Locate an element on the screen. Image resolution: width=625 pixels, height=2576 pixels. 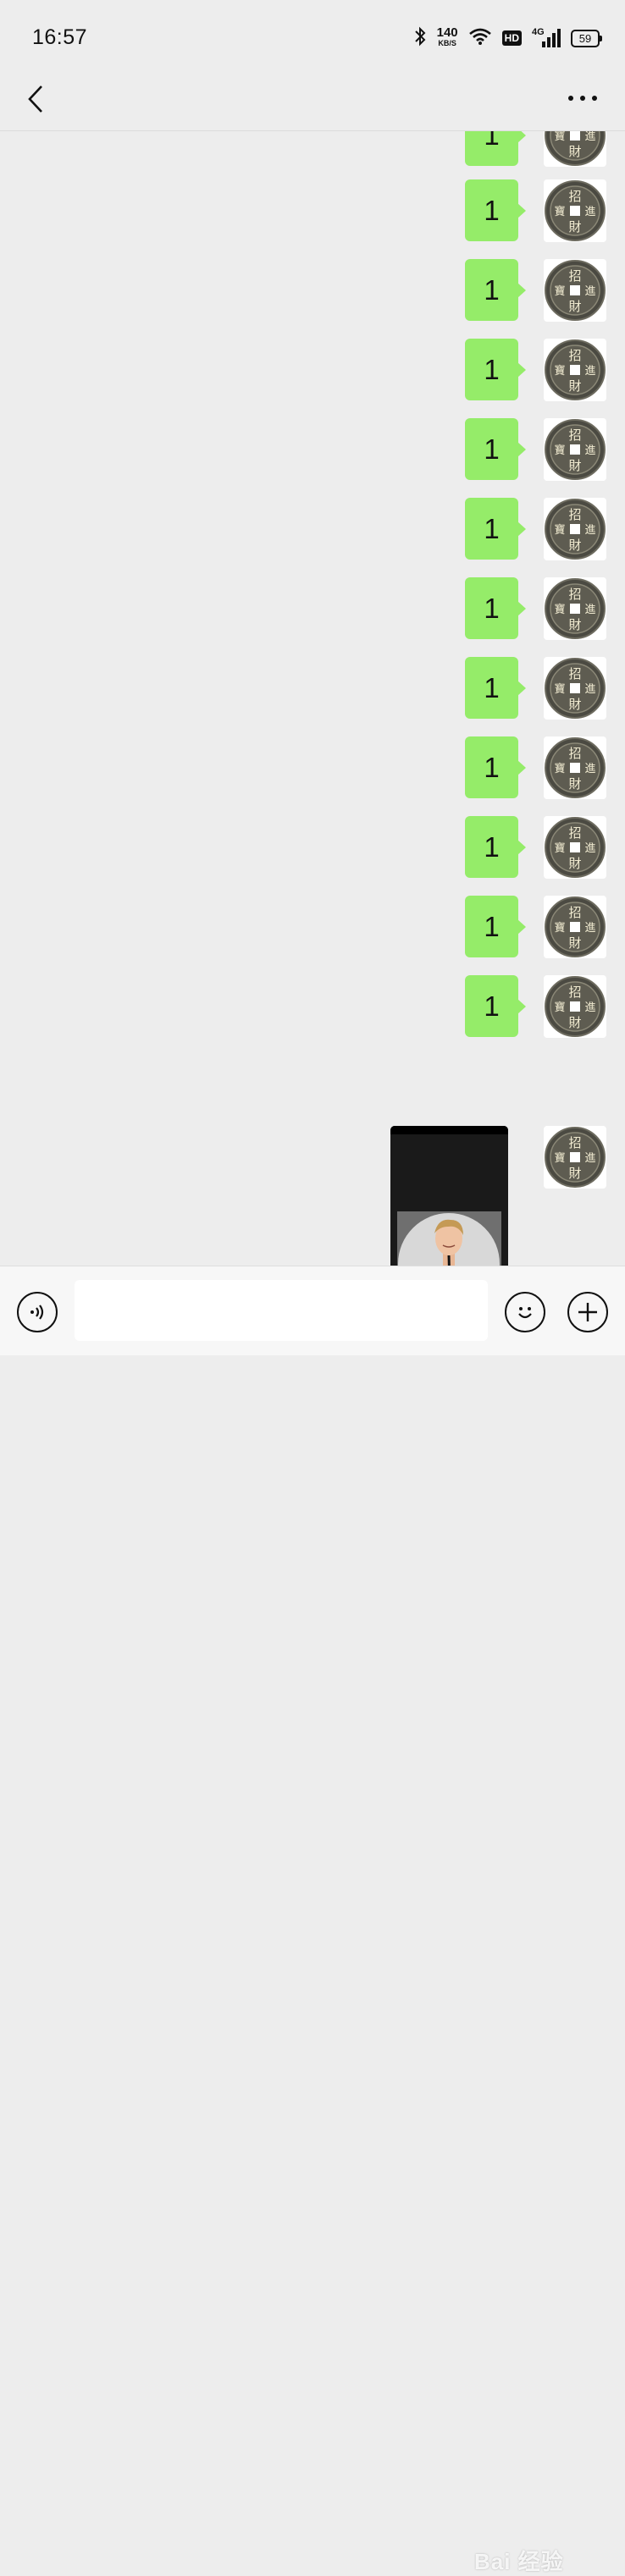
message-input is located at coordinates (282, 1311).